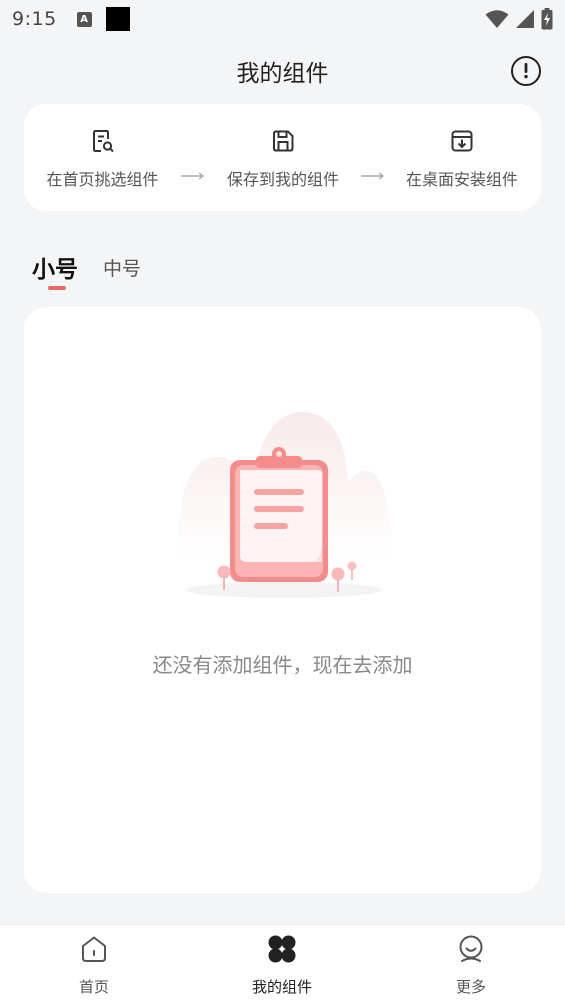  I want to click on status-icons, so click(519, 19).